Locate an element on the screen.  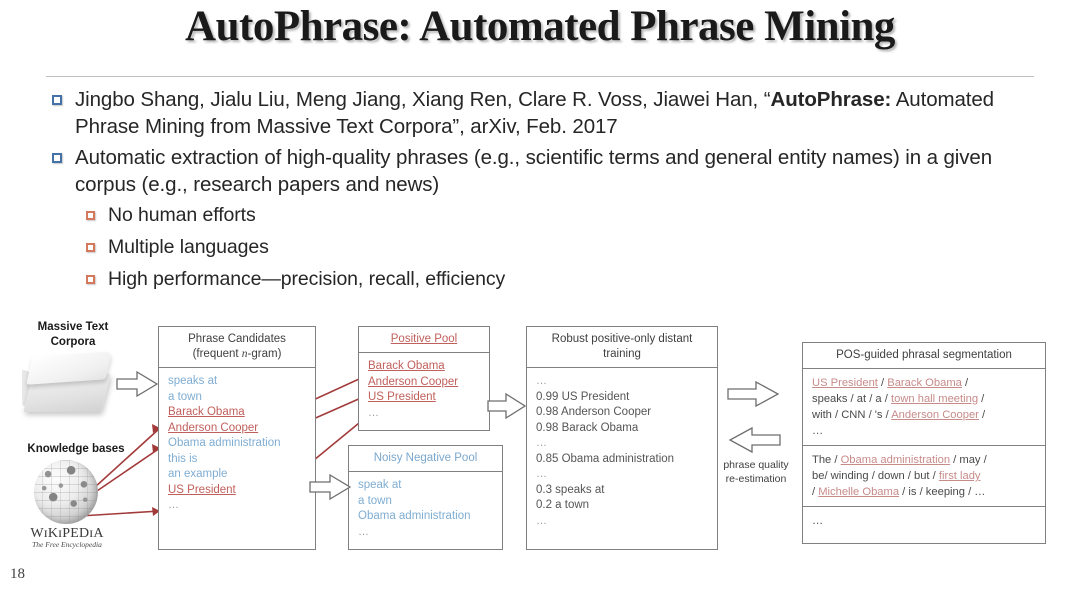
arrow-pools-to-training is located at coordinates (507, 406).